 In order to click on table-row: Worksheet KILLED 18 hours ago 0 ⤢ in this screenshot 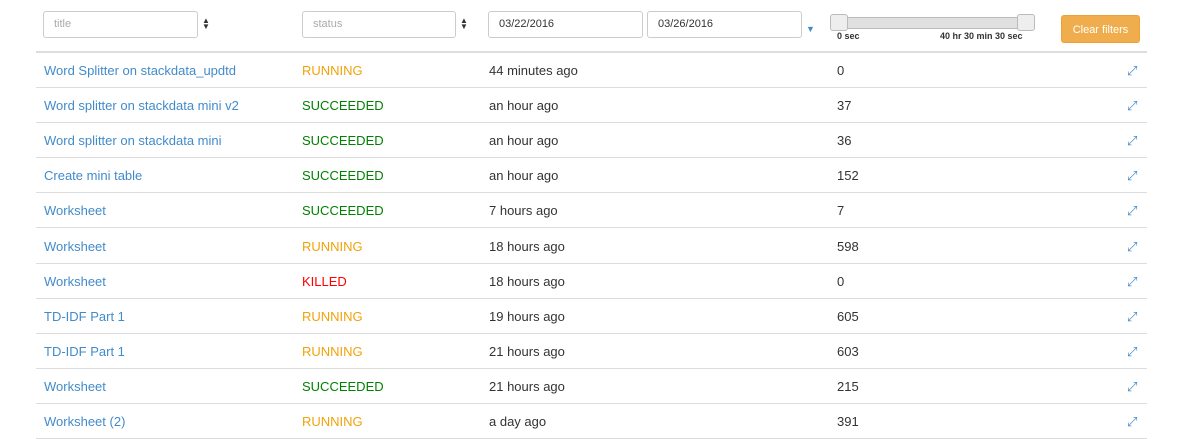, I will do `click(591, 281)`.